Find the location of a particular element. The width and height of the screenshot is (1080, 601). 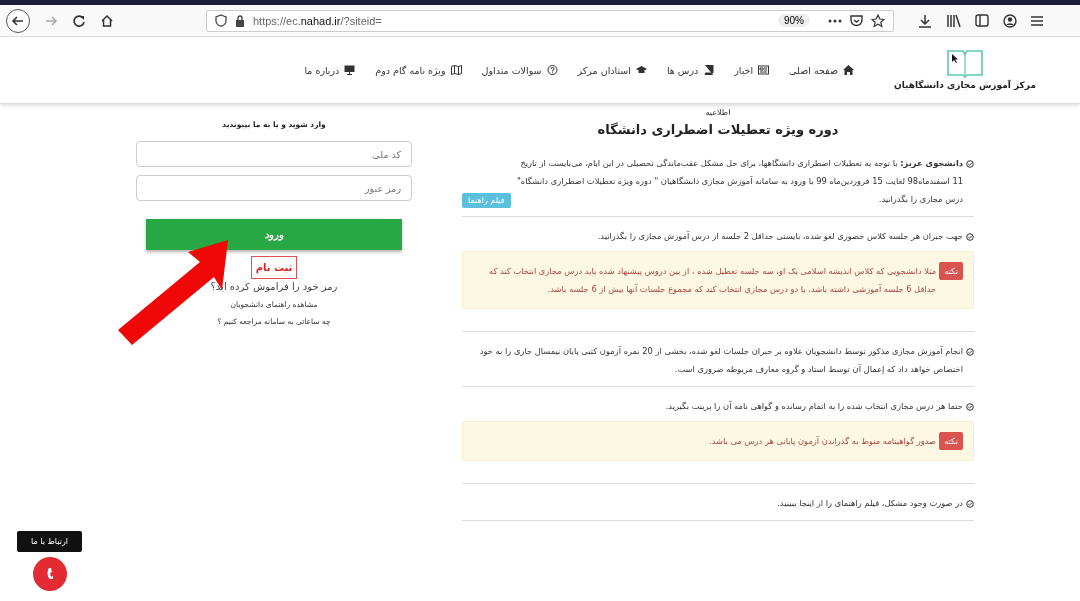

note-text: مثلا دانشجویی که کلاس اندیشه اسلامی یک او، سه جلسه تعطیل شده ، از بین دروس پیشنهاد شده باید درس مجازی انتخاب کند که حداقل 6 جلسه آموزشی داشته باشد، یا دو درس مجازی انتخاب کند که مجموع جلسات آنها بیش از 6 جلسه باشد. is located at coordinates (712, 280).